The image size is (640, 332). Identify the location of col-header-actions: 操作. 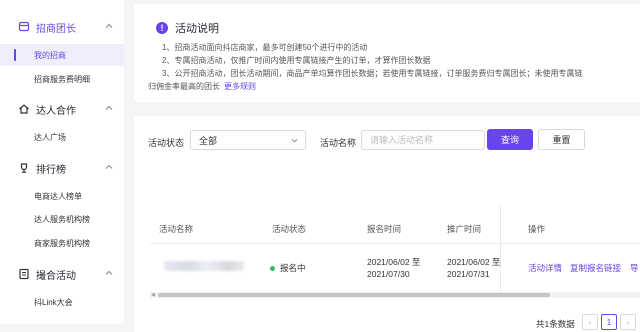
(537, 229).